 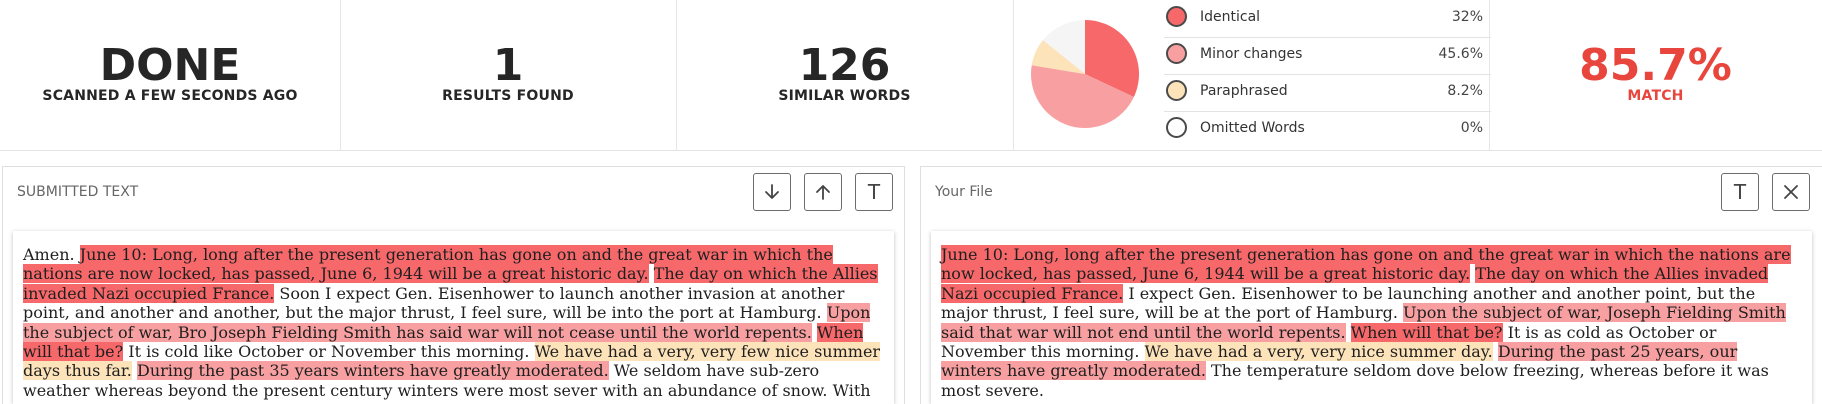 What do you see at coordinates (1327, 56) in the screenshot?
I see `legend-item-minor-changes: Minor changes 45.6%` at bounding box center [1327, 56].